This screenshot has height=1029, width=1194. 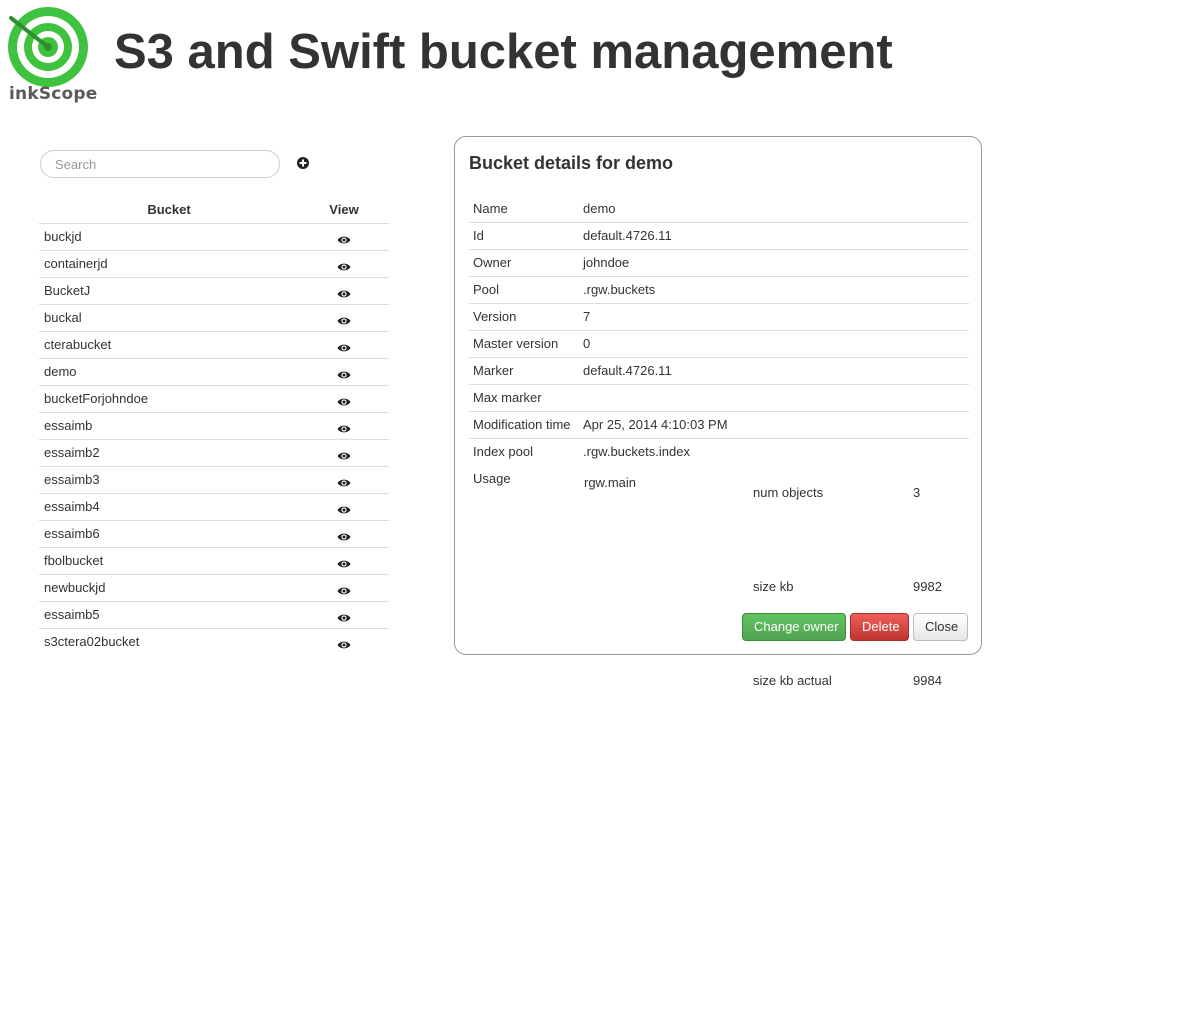 I want to click on bucket-name: essaimb5, so click(x=169, y=615).